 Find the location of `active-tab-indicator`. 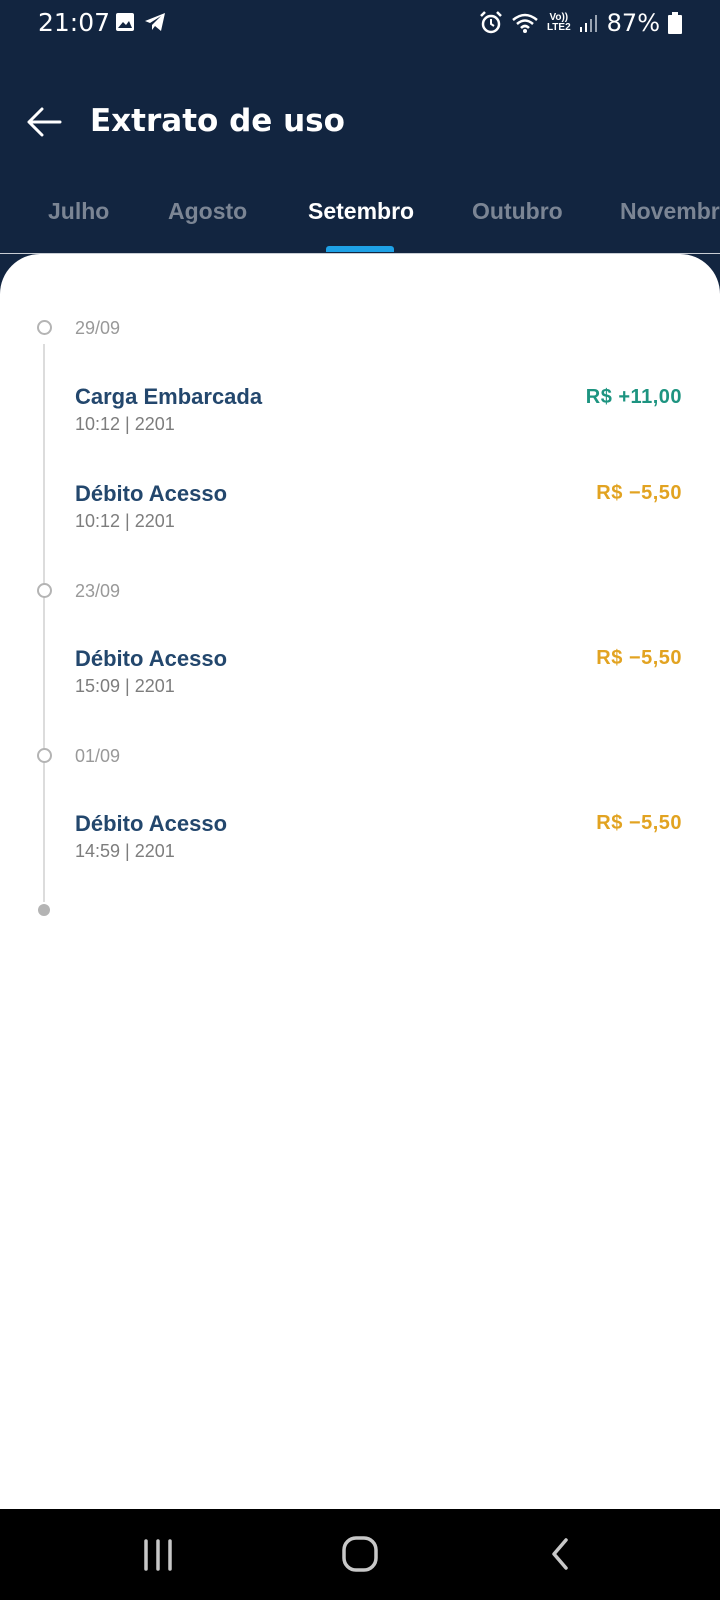

active-tab-indicator is located at coordinates (360, 249).